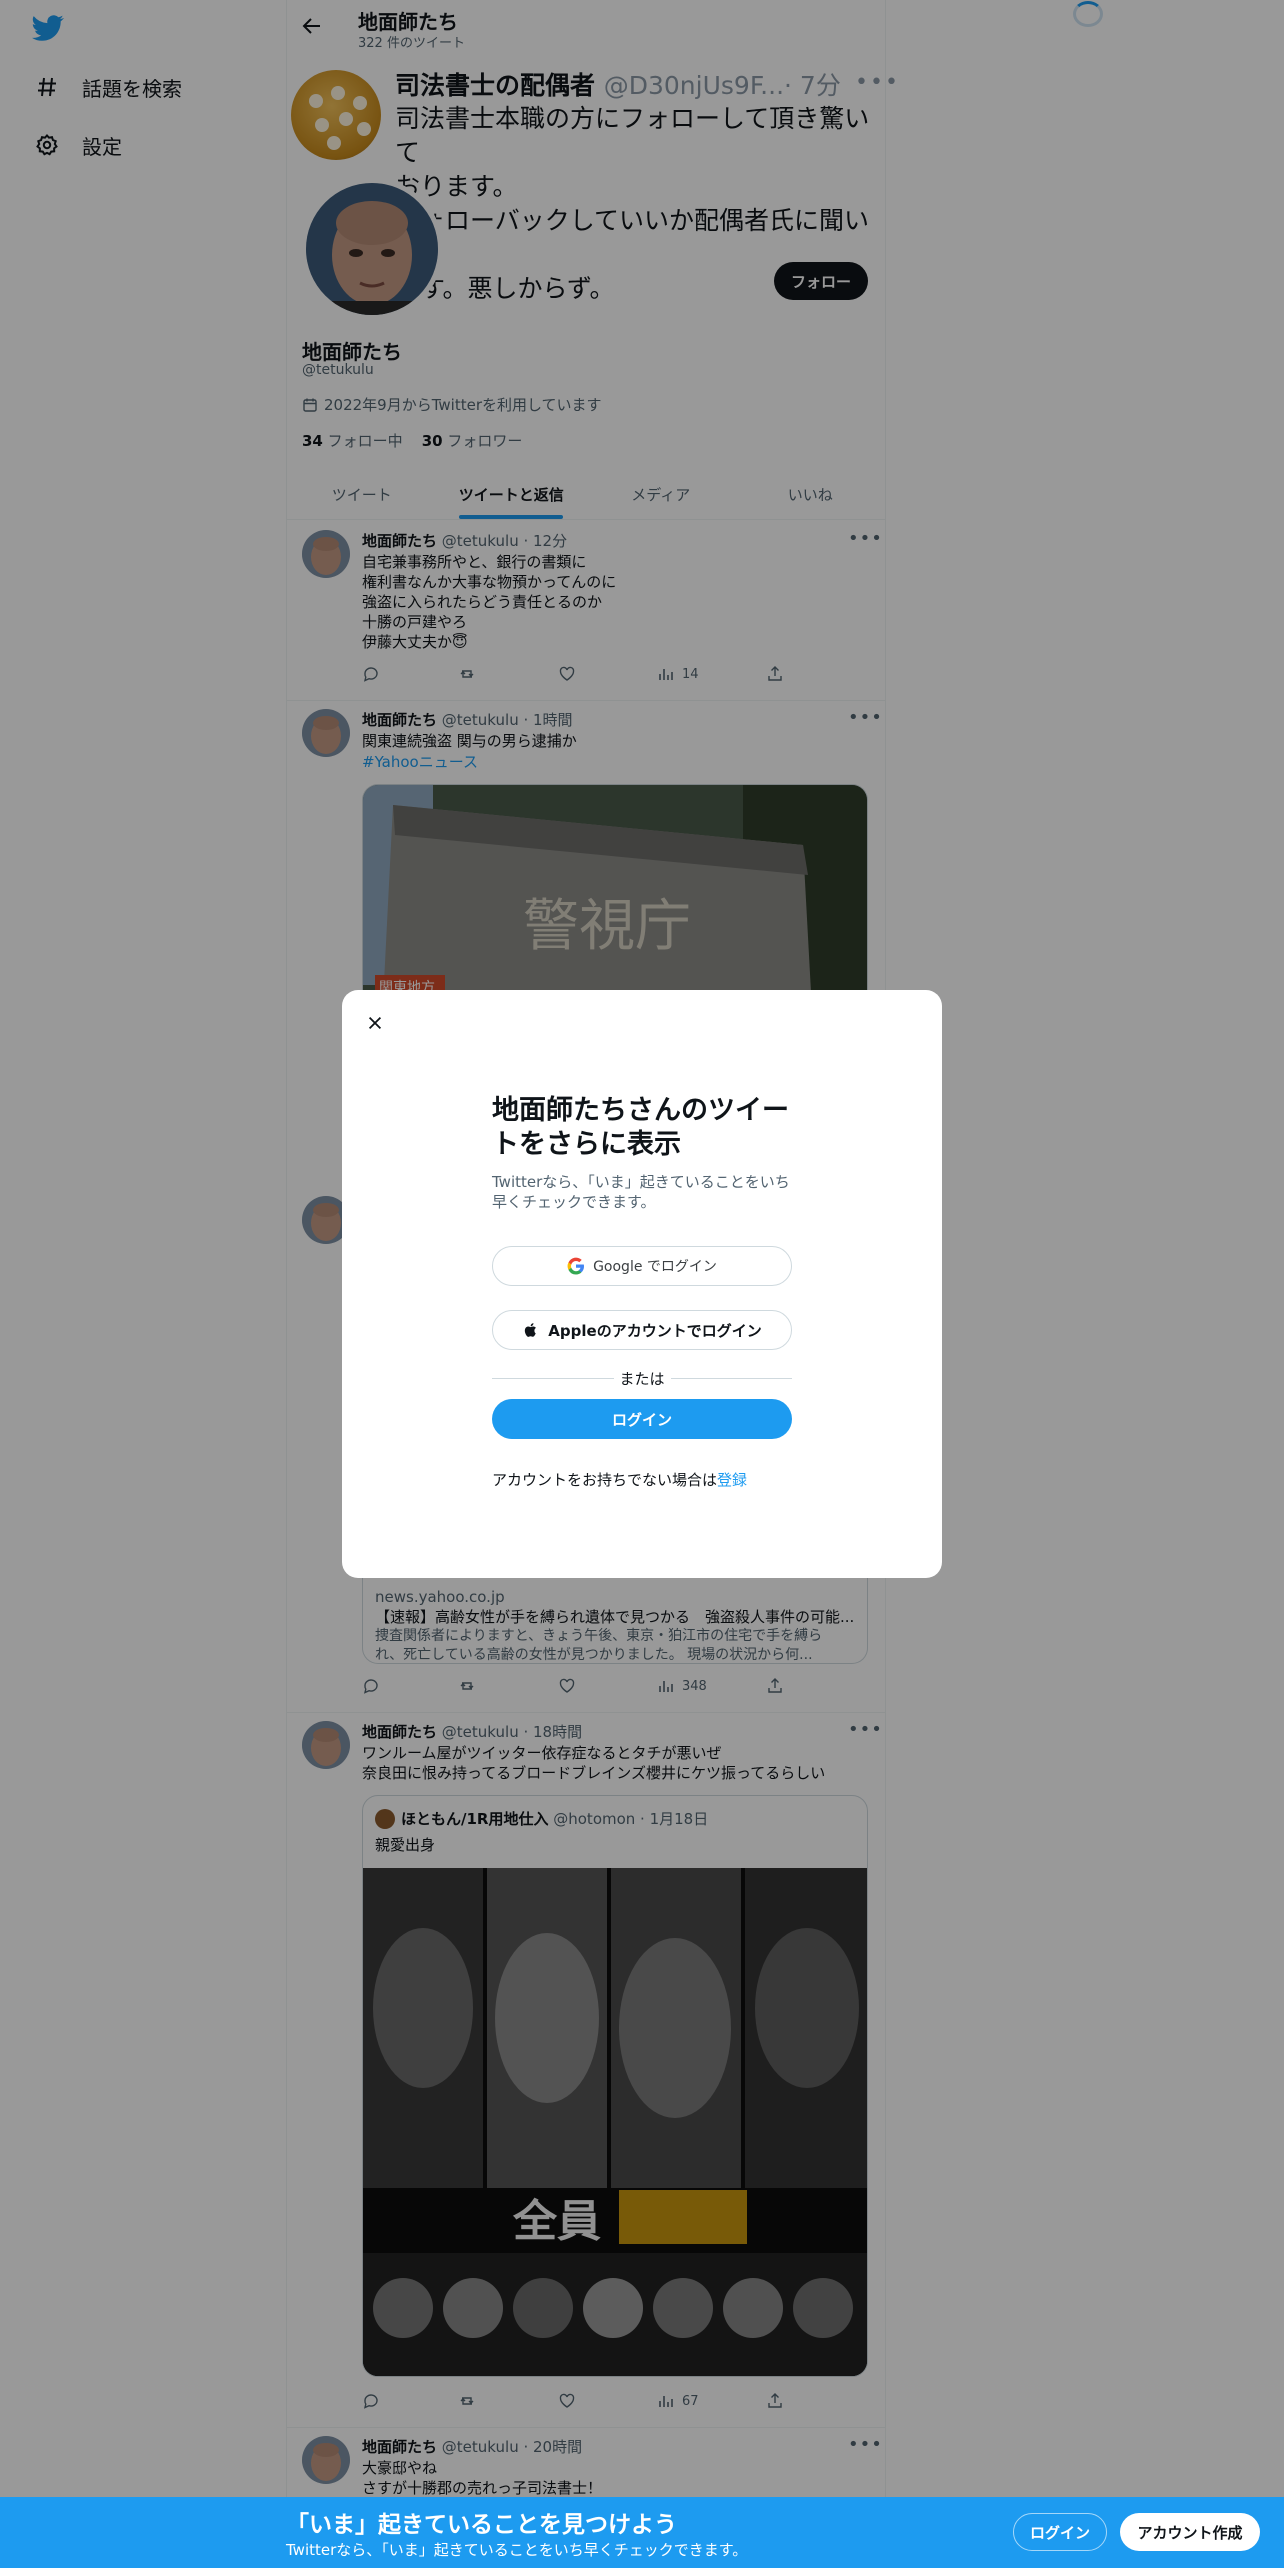 This screenshot has width=1284, height=2568. I want to click on bottom-login-button: ログイン, so click(1060, 2532).